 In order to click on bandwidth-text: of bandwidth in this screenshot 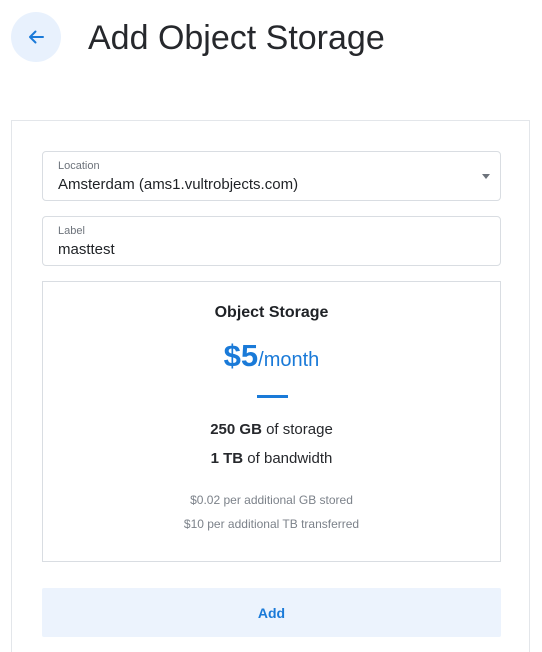, I will do `click(290, 458)`.